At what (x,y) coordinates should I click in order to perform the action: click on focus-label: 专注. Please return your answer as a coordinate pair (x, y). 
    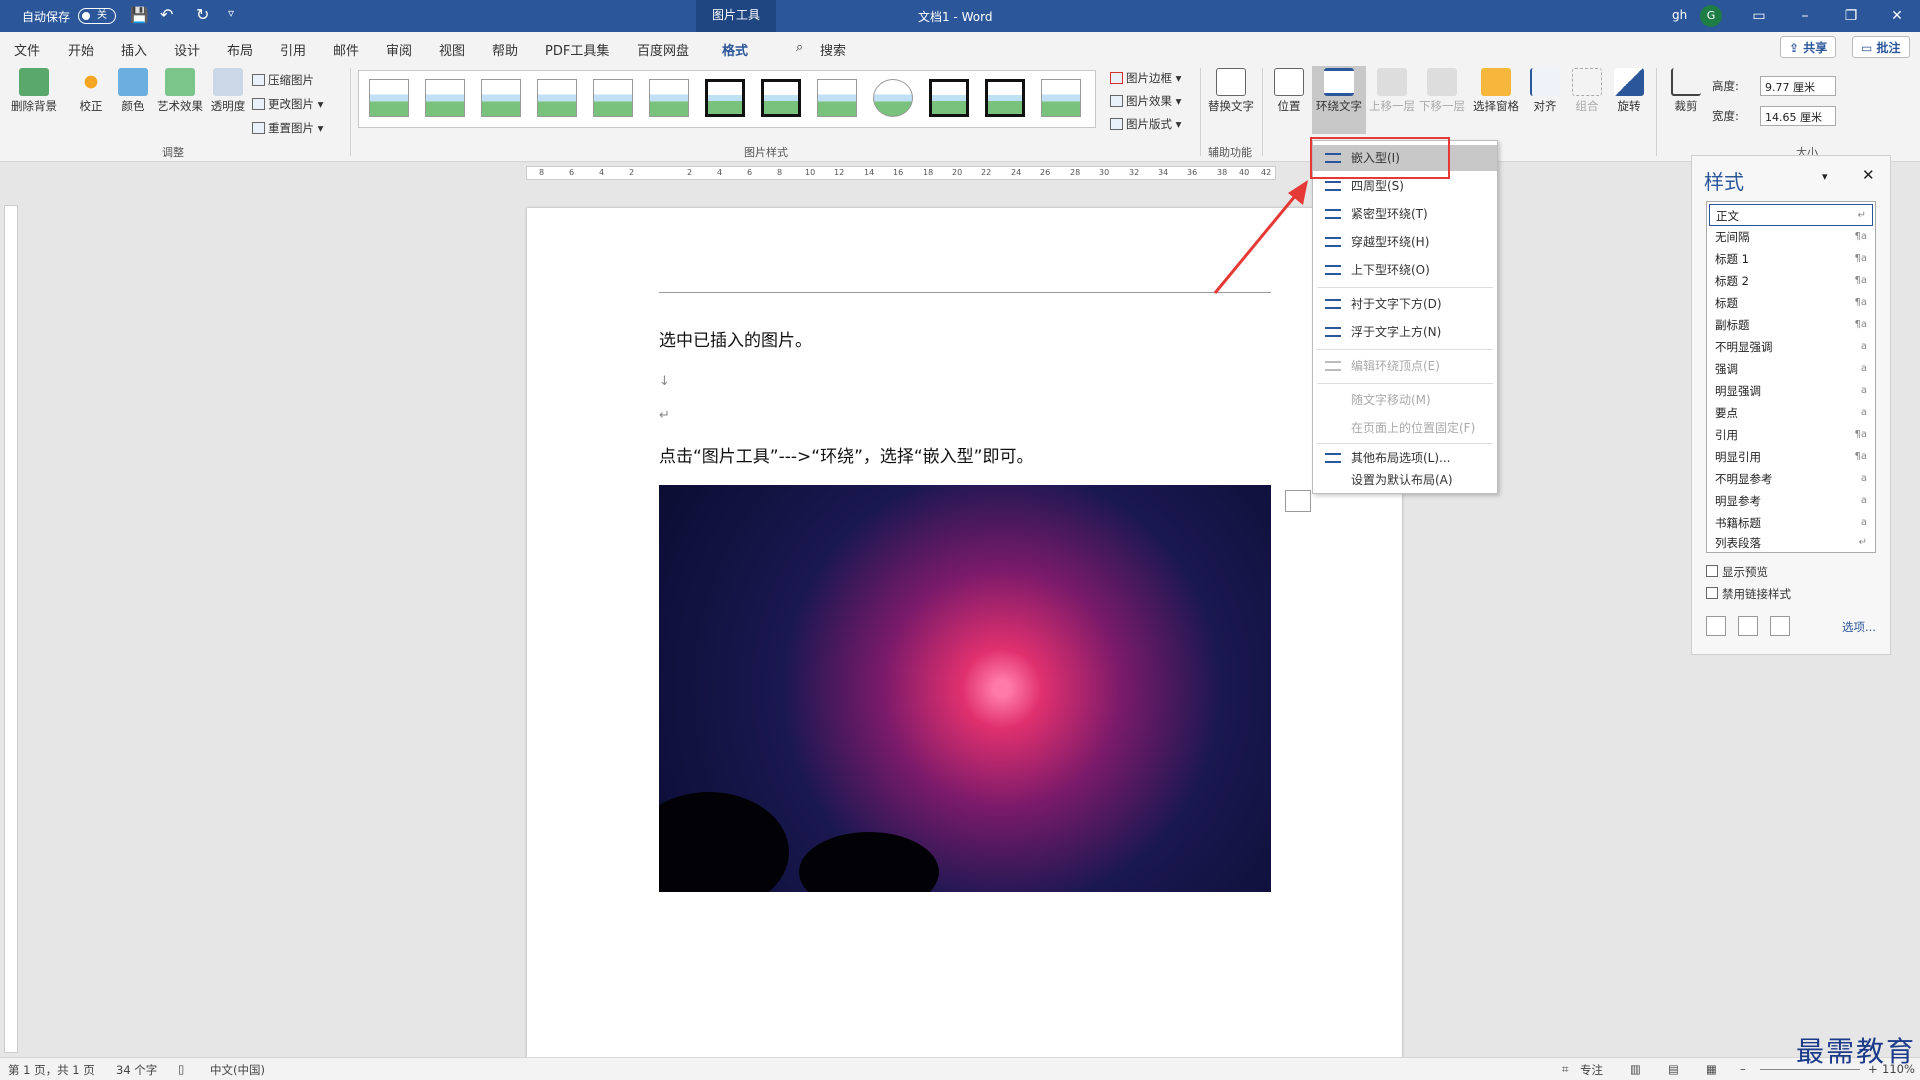
    Looking at the image, I should click on (1591, 1070).